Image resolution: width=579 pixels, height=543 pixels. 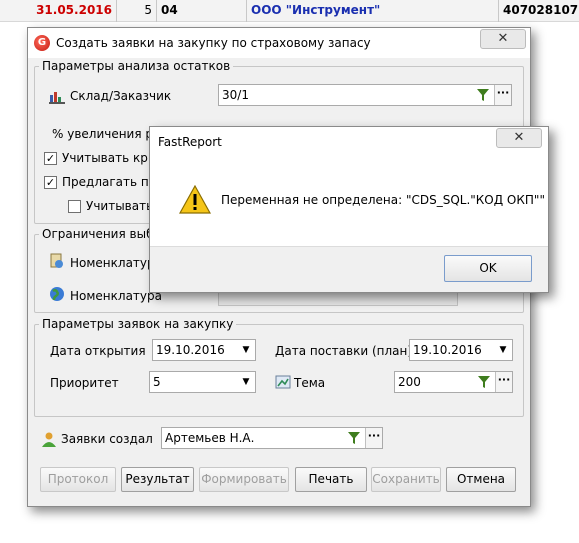 I want to click on delivery-date-value: 19.10.2016, so click(x=447, y=350).